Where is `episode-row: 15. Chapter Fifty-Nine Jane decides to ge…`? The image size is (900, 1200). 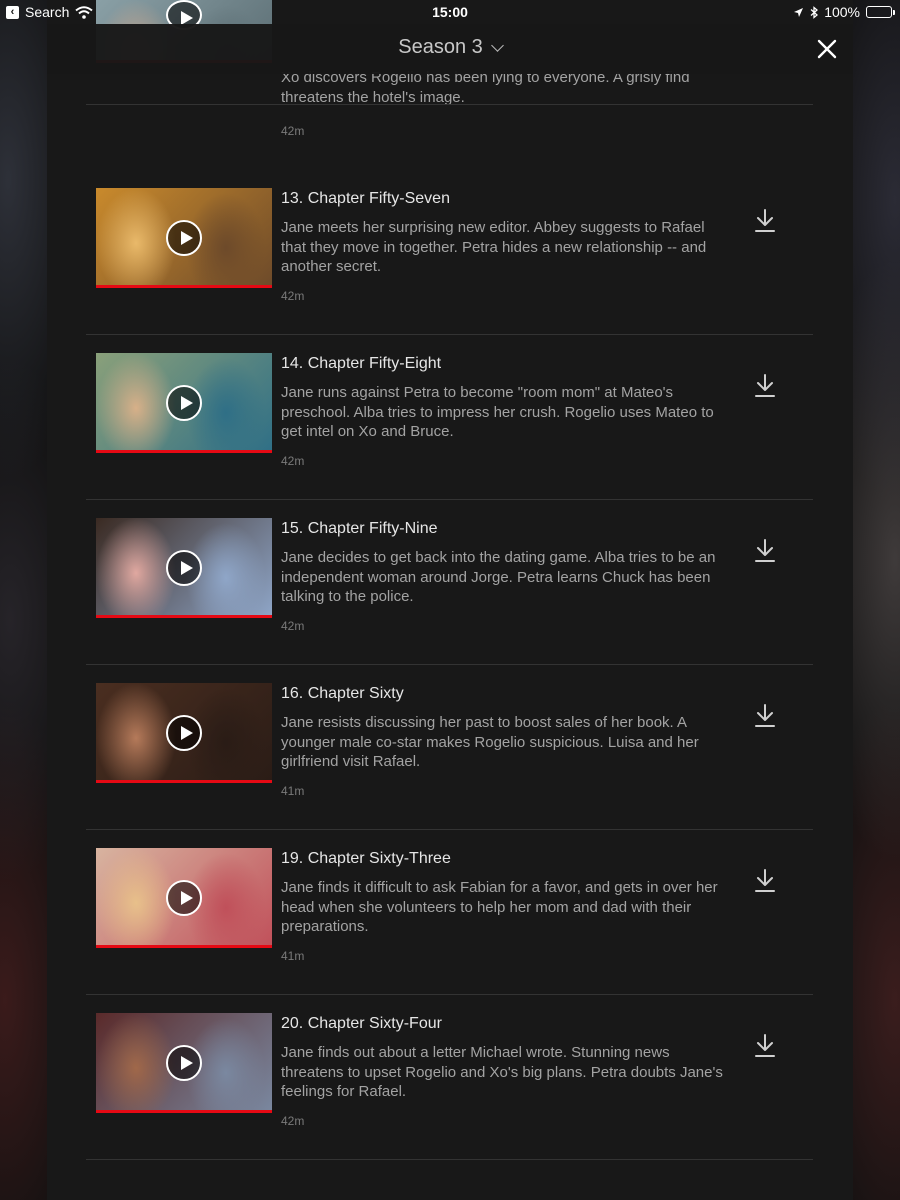 episode-row: 15. Chapter Fifty-Nine Jane decides to ge… is located at coordinates (449, 582).